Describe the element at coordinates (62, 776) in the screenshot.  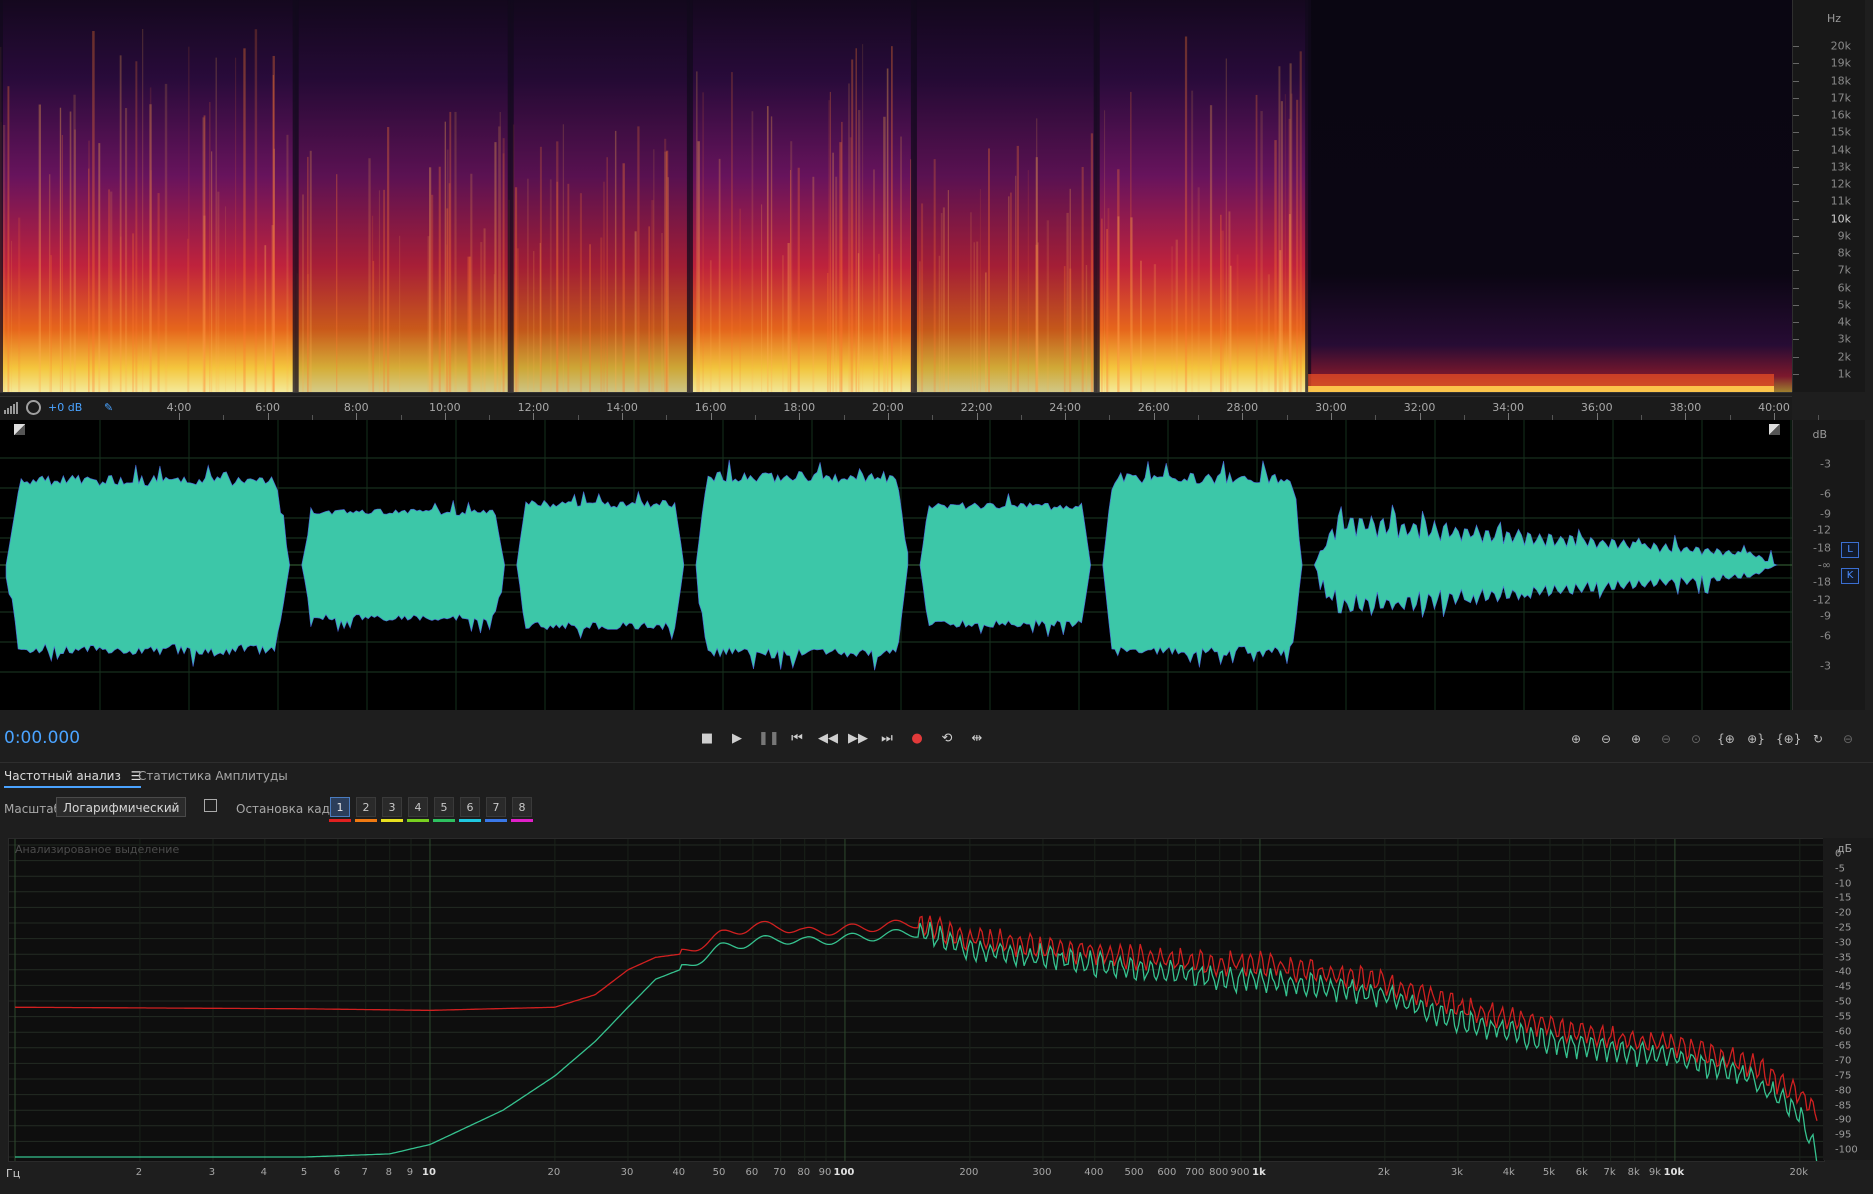
I see `tab-frequency-label: Частотный анализ` at that location.